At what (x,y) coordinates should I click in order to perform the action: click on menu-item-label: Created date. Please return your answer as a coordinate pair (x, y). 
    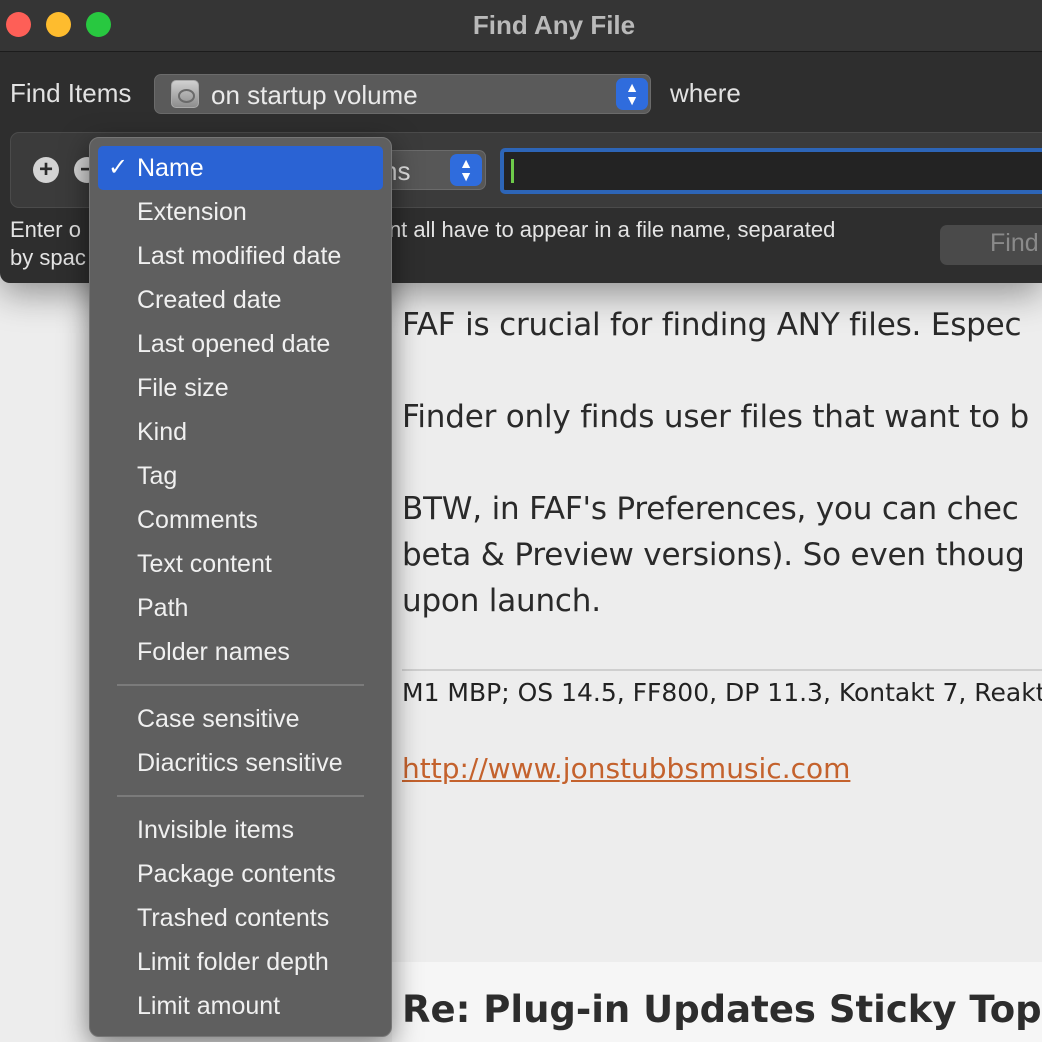
    Looking at the image, I should click on (209, 300).